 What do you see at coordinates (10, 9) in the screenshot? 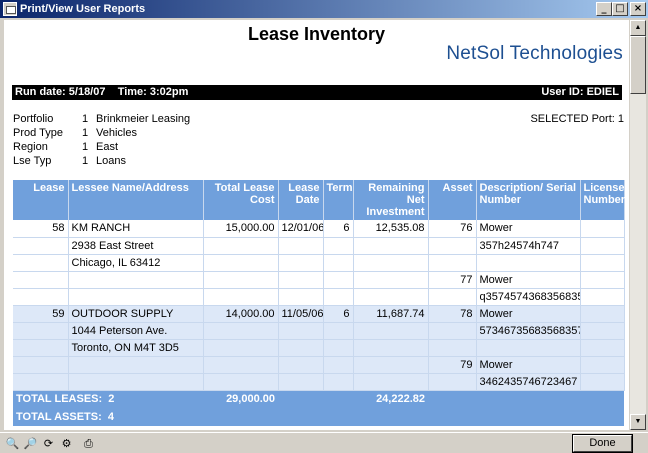
I see `app-icon` at bounding box center [10, 9].